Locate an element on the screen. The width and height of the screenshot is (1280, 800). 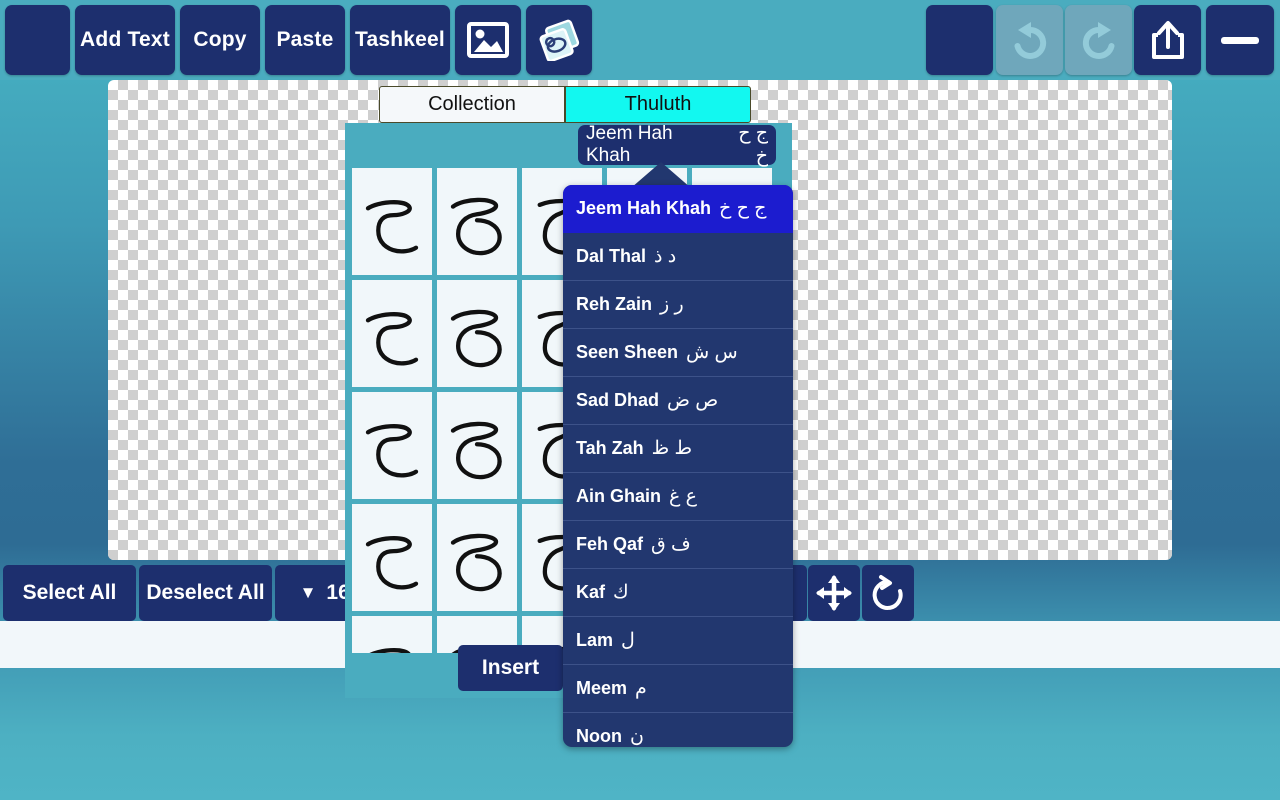
rotate-clockwise-icon is located at coordinates (888, 593).